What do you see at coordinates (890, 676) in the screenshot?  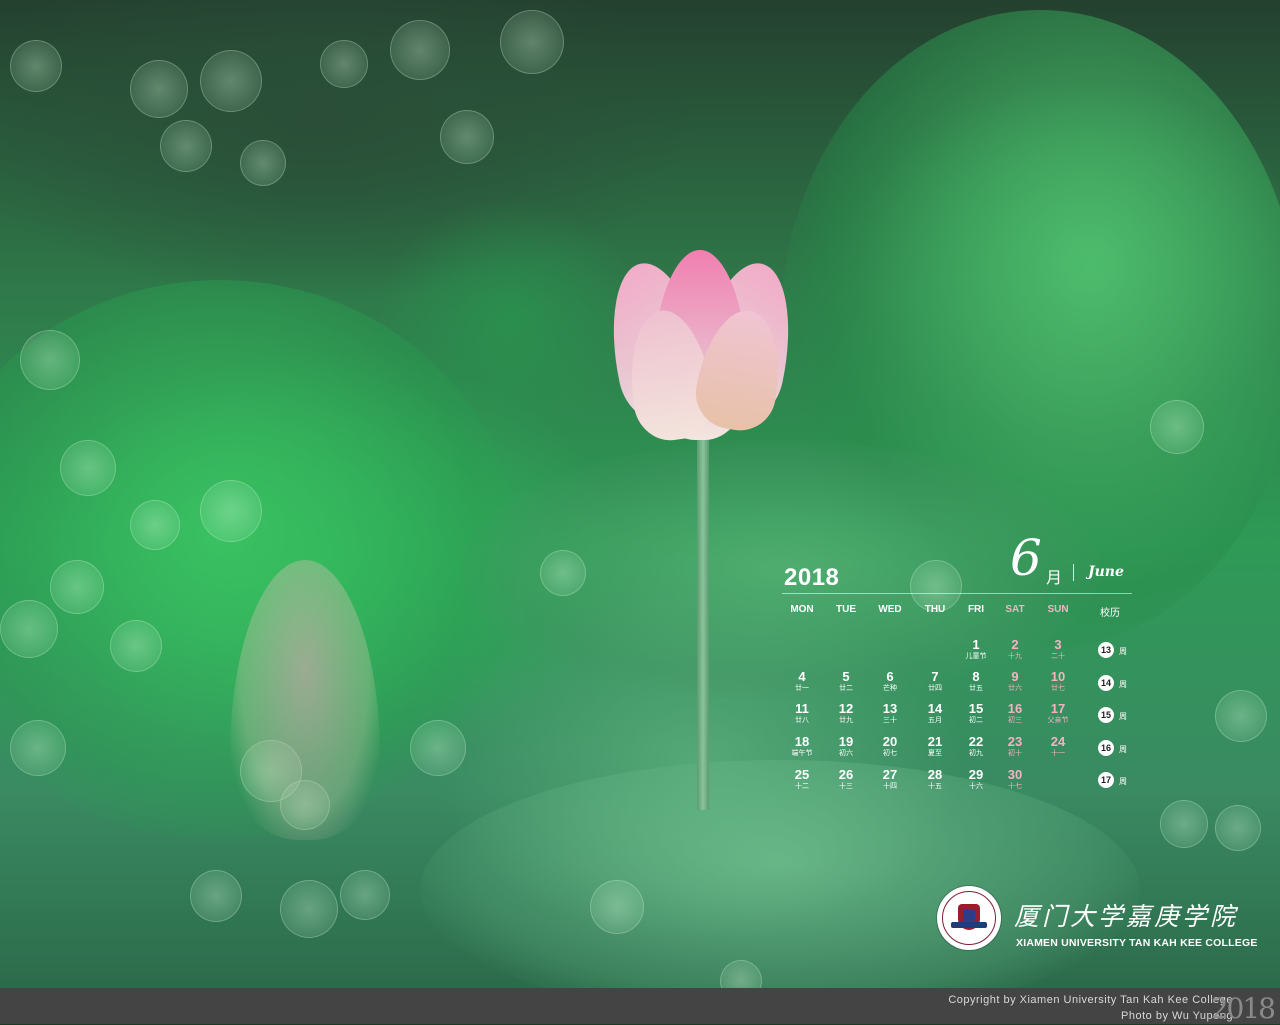 I see `day-number: 6` at bounding box center [890, 676].